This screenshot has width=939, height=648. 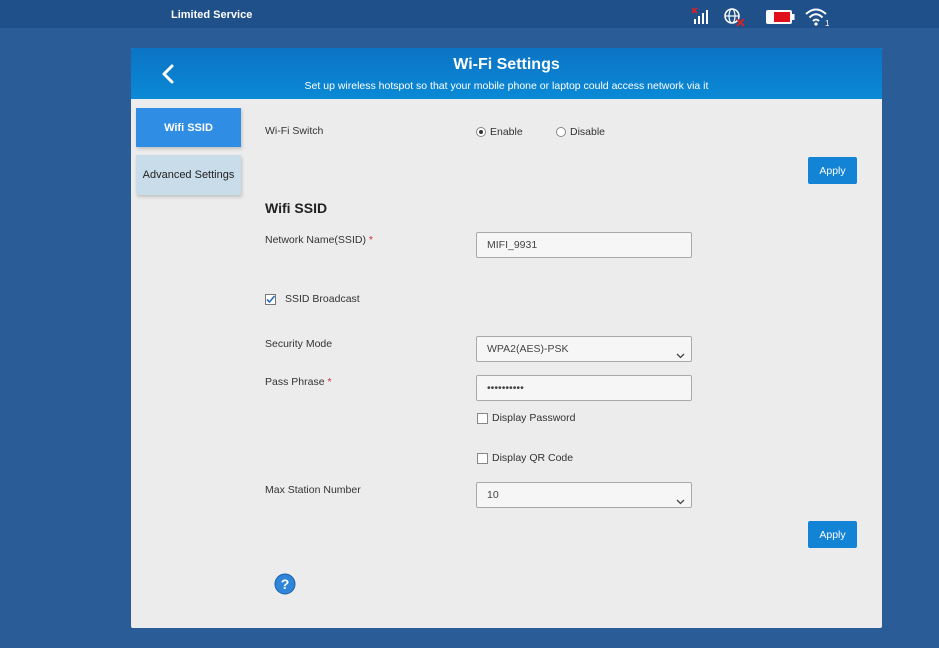 What do you see at coordinates (482, 458) in the screenshot?
I see `display-qr-code-checkbox` at bounding box center [482, 458].